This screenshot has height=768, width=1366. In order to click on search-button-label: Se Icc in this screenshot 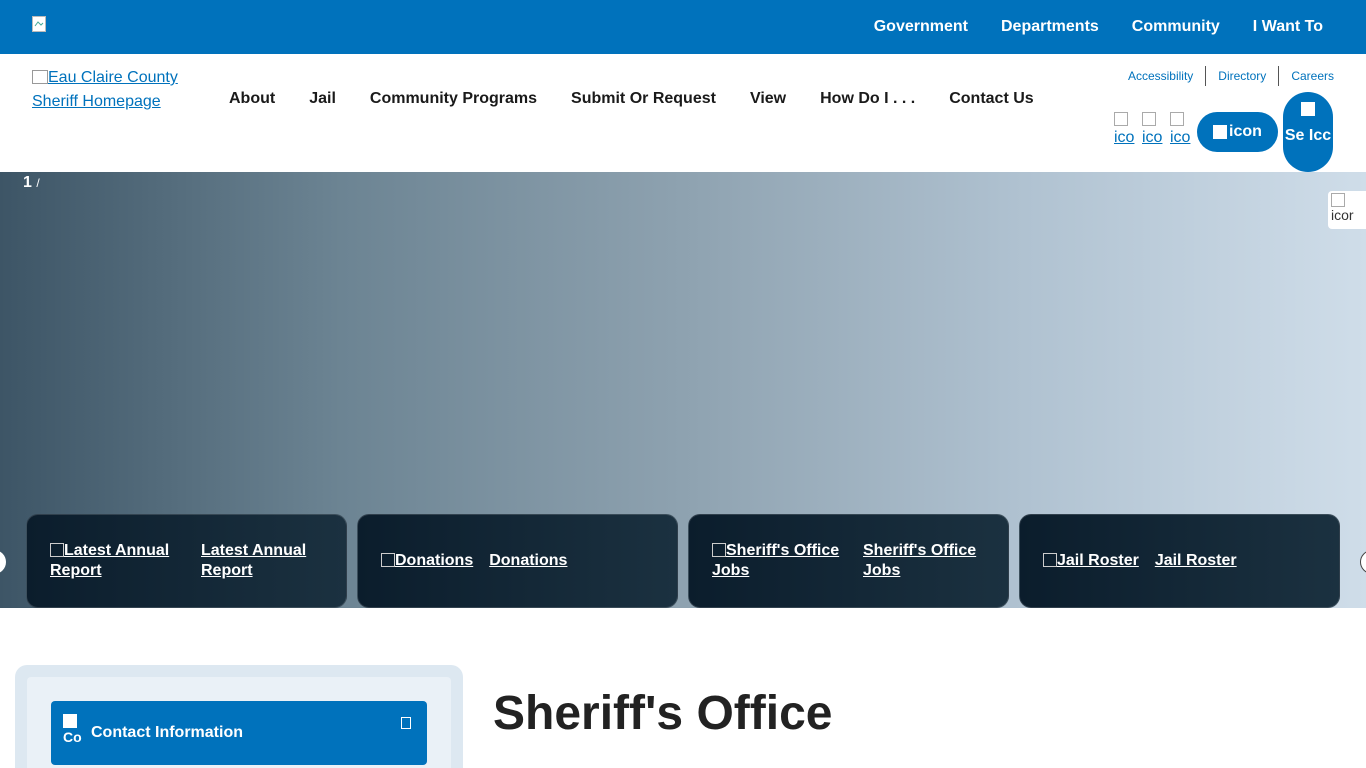, I will do `click(1308, 135)`.